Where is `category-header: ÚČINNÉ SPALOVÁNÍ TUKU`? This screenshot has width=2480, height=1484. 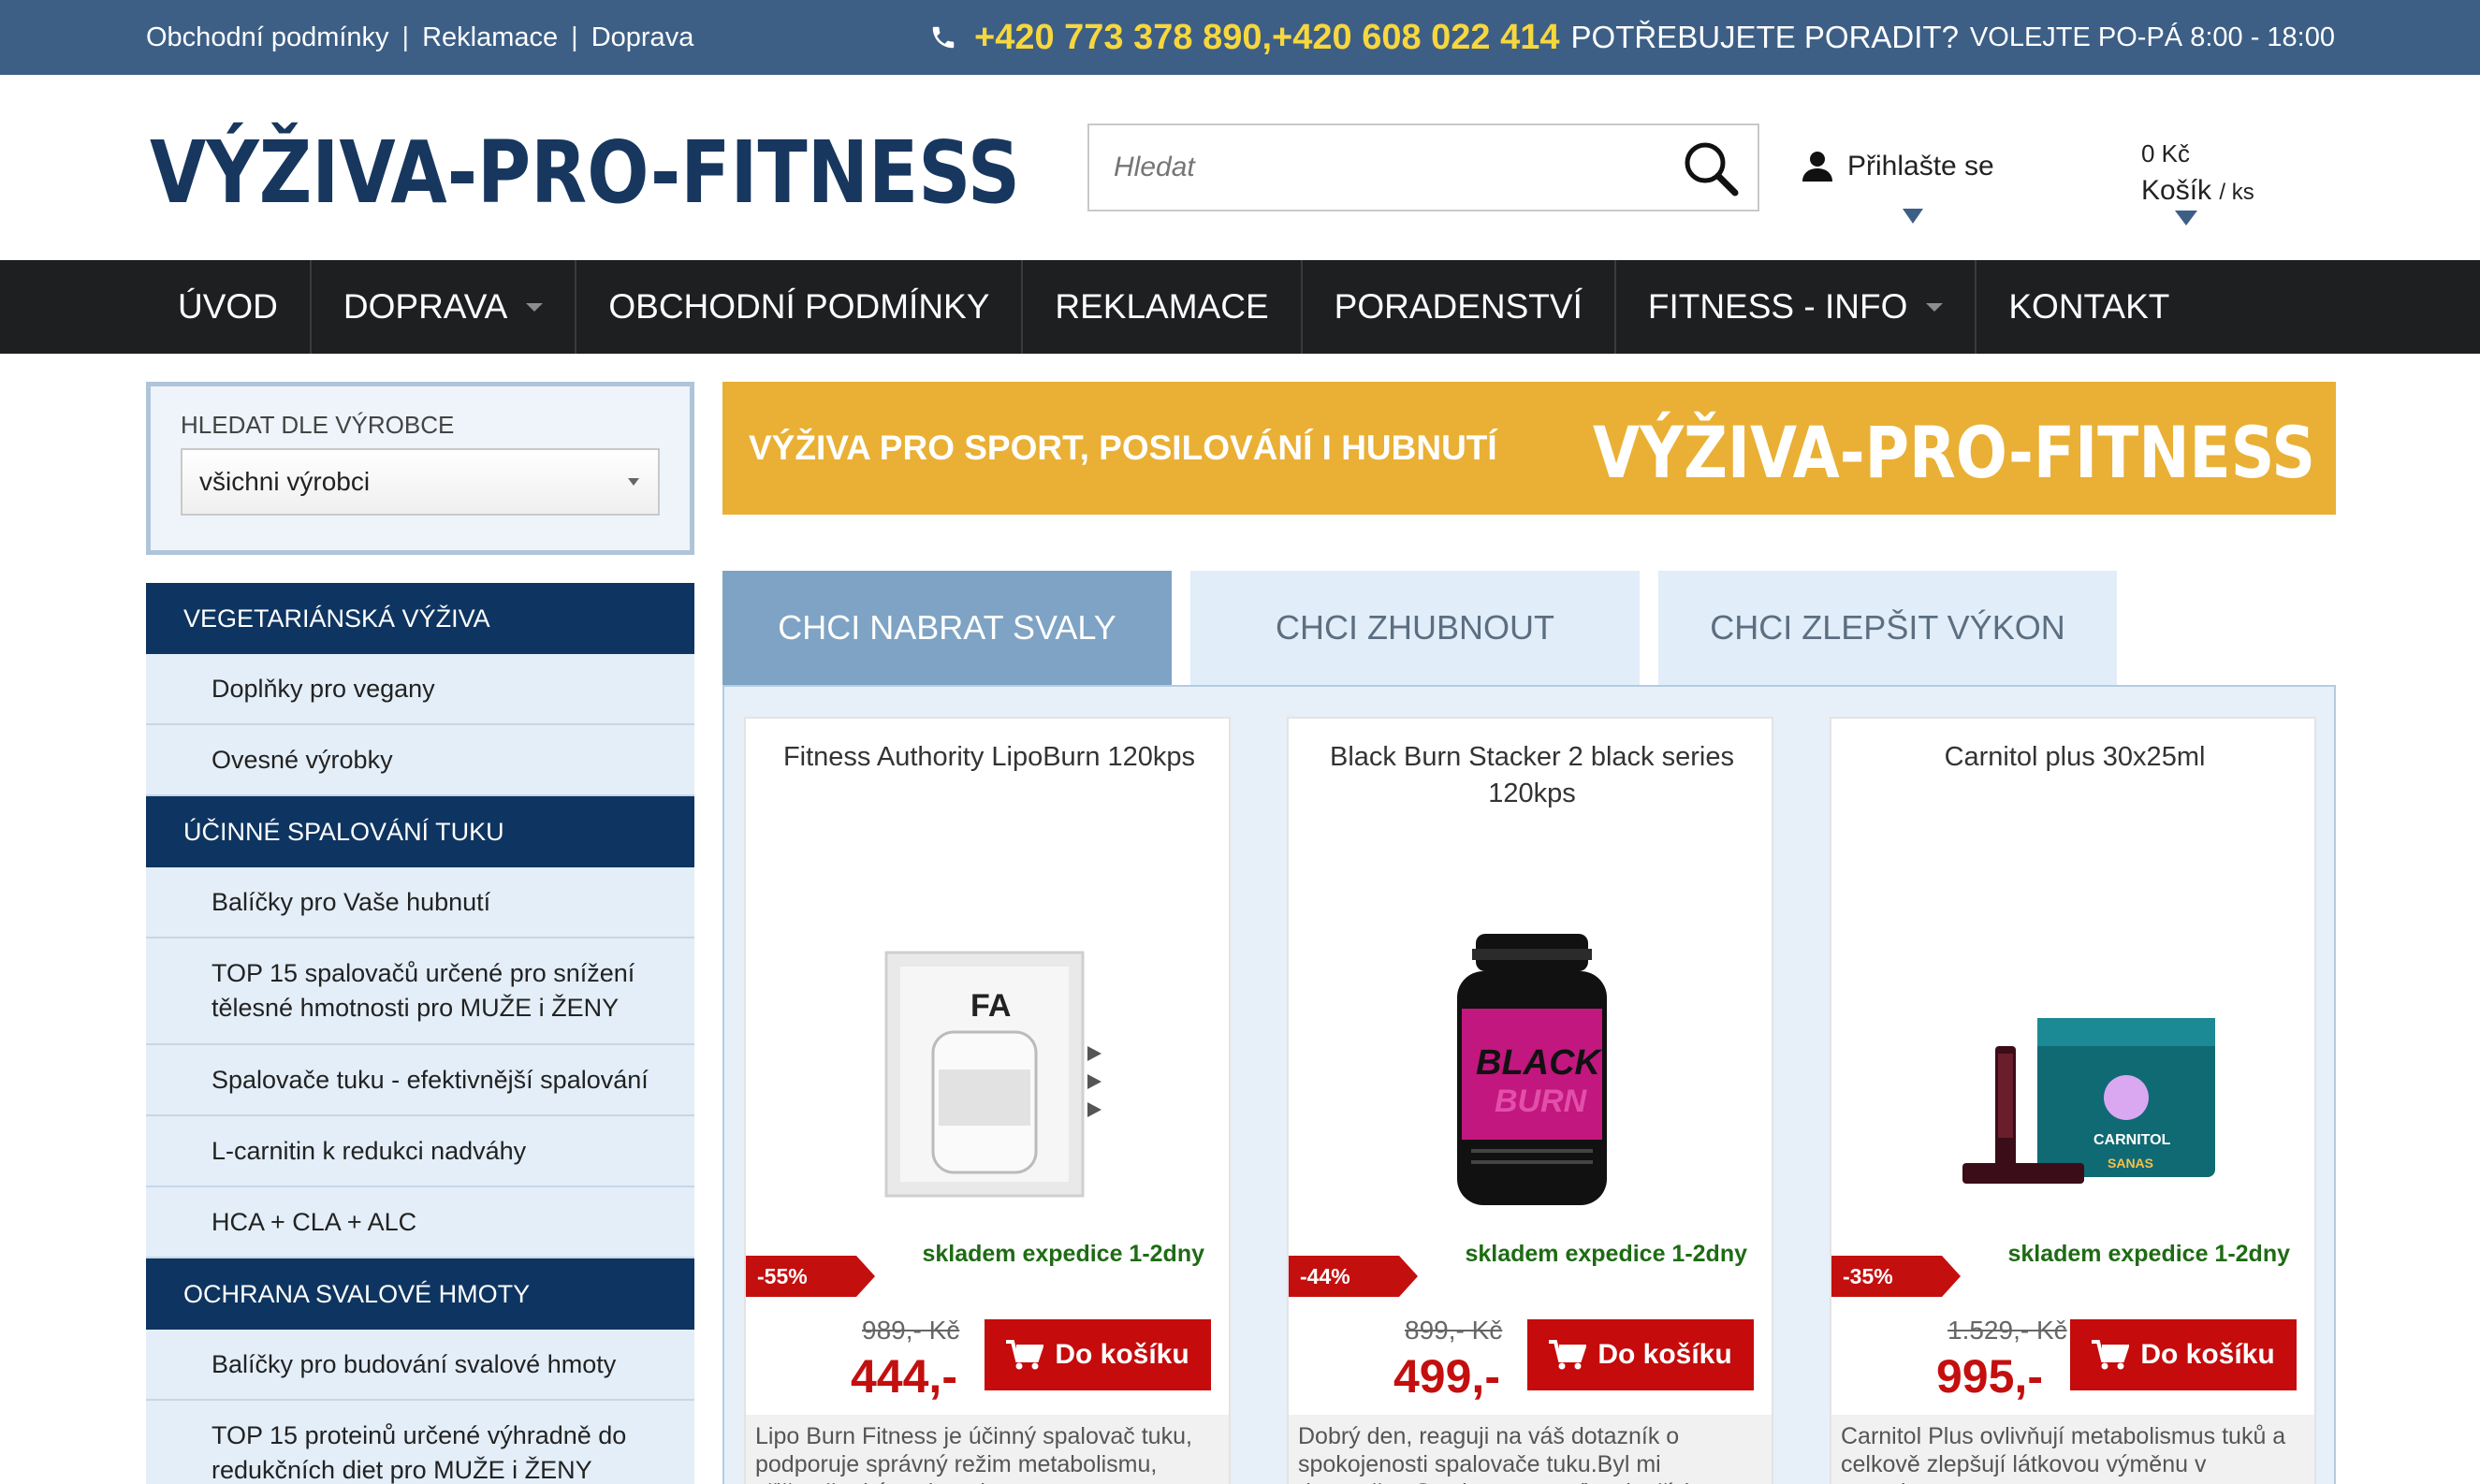
category-header: ÚČINNÉ SPALOVÁNÍ TUKU is located at coordinates (420, 831).